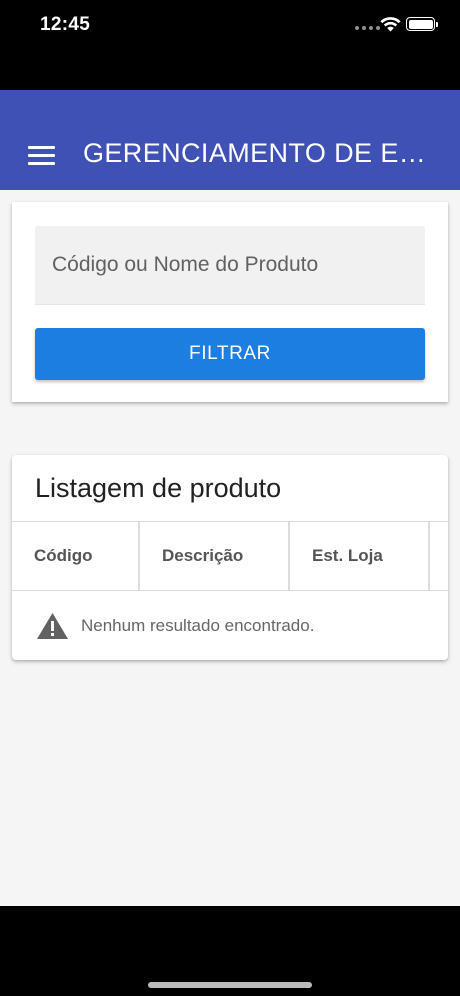 Image resolution: width=460 pixels, height=996 pixels. I want to click on table-header: Código Descrição Est. Loja, so click(230, 556).